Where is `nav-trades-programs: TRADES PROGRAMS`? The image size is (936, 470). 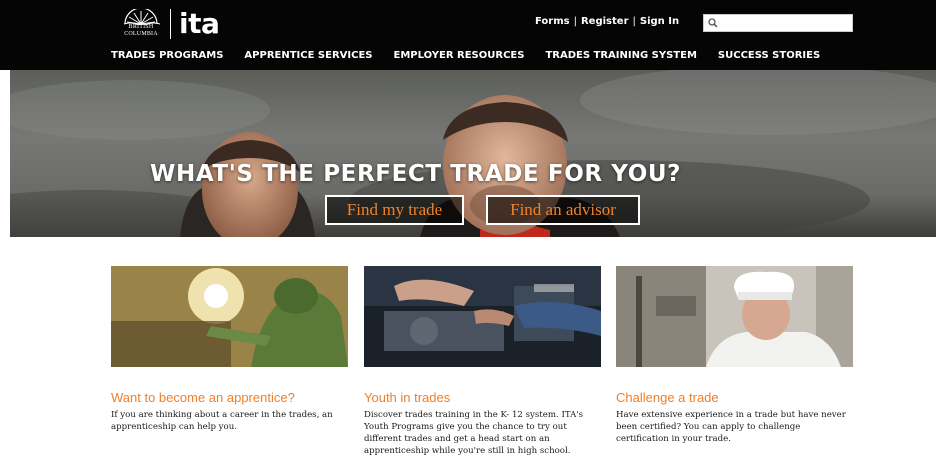
nav-trades-programs: TRADES PROGRAMS is located at coordinates (167, 55).